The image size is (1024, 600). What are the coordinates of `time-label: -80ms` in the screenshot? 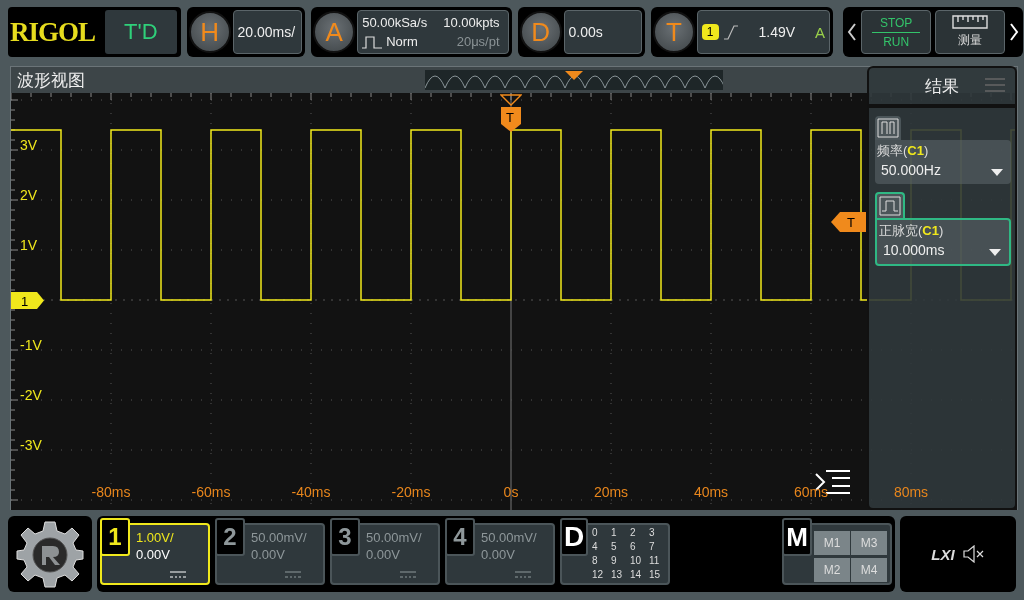 It's located at (111, 492).